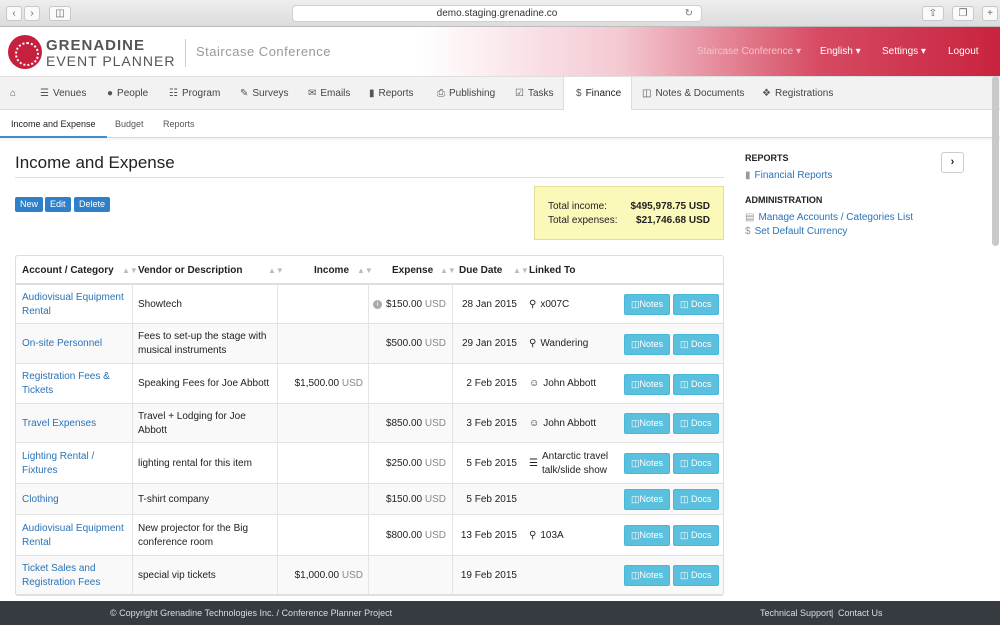 The height and width of the screenshot is (625, 1000). What do you see at coordinates (194, 93) in the screenshot?
I see `nav-program: ☷ Program` at bounding box center [194, 93].